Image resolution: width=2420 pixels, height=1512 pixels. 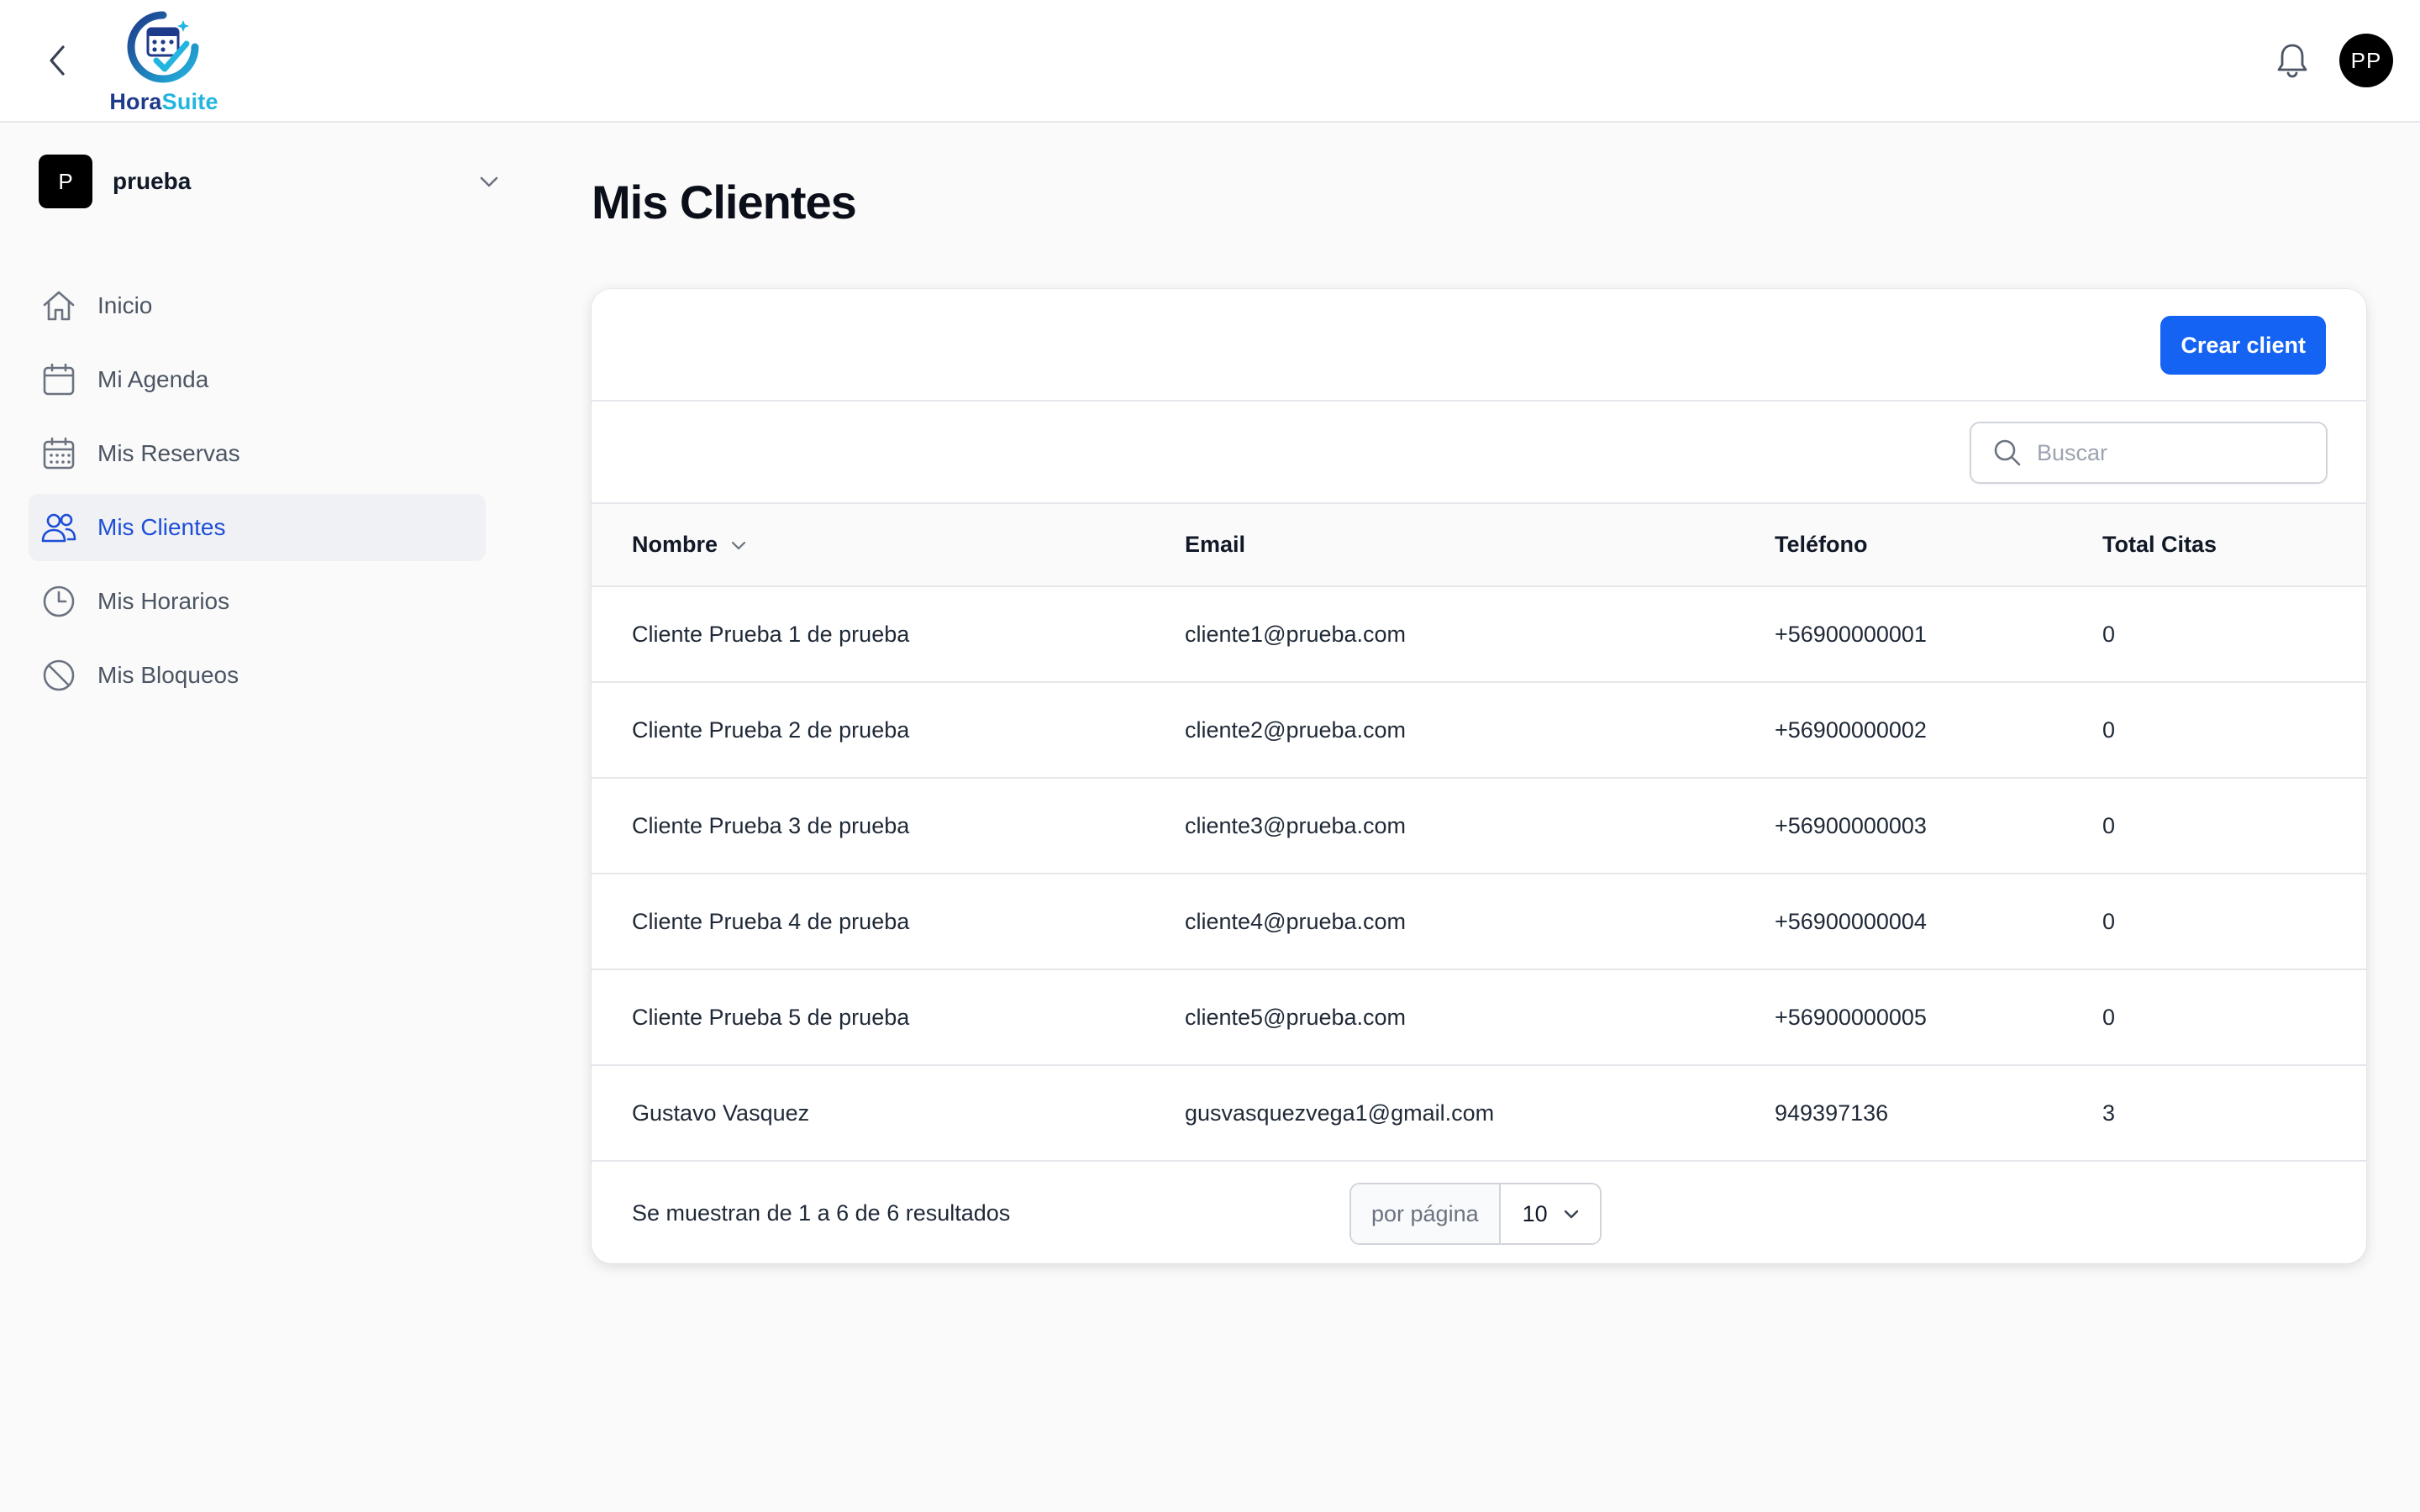 What do you see at coordinates (889, 730) in the screenshot?
I see `cell-nombre: Cliente Prueba 2 de prueba` at bounding box center [889, 730].